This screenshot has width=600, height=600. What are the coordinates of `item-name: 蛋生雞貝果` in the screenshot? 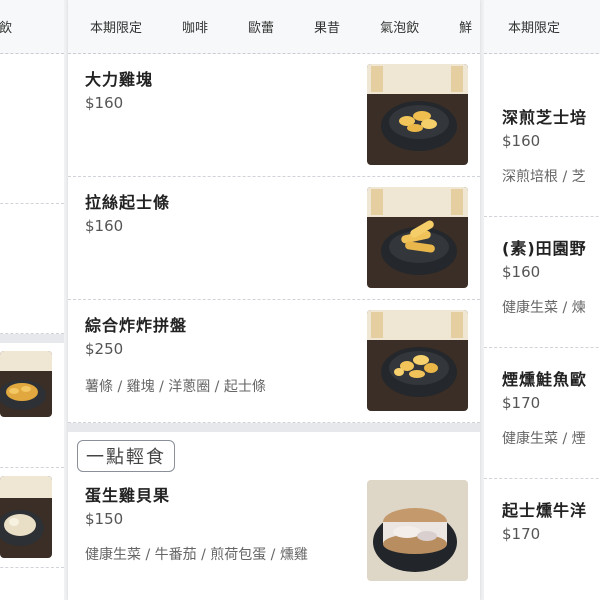 It's located at (128, 495).